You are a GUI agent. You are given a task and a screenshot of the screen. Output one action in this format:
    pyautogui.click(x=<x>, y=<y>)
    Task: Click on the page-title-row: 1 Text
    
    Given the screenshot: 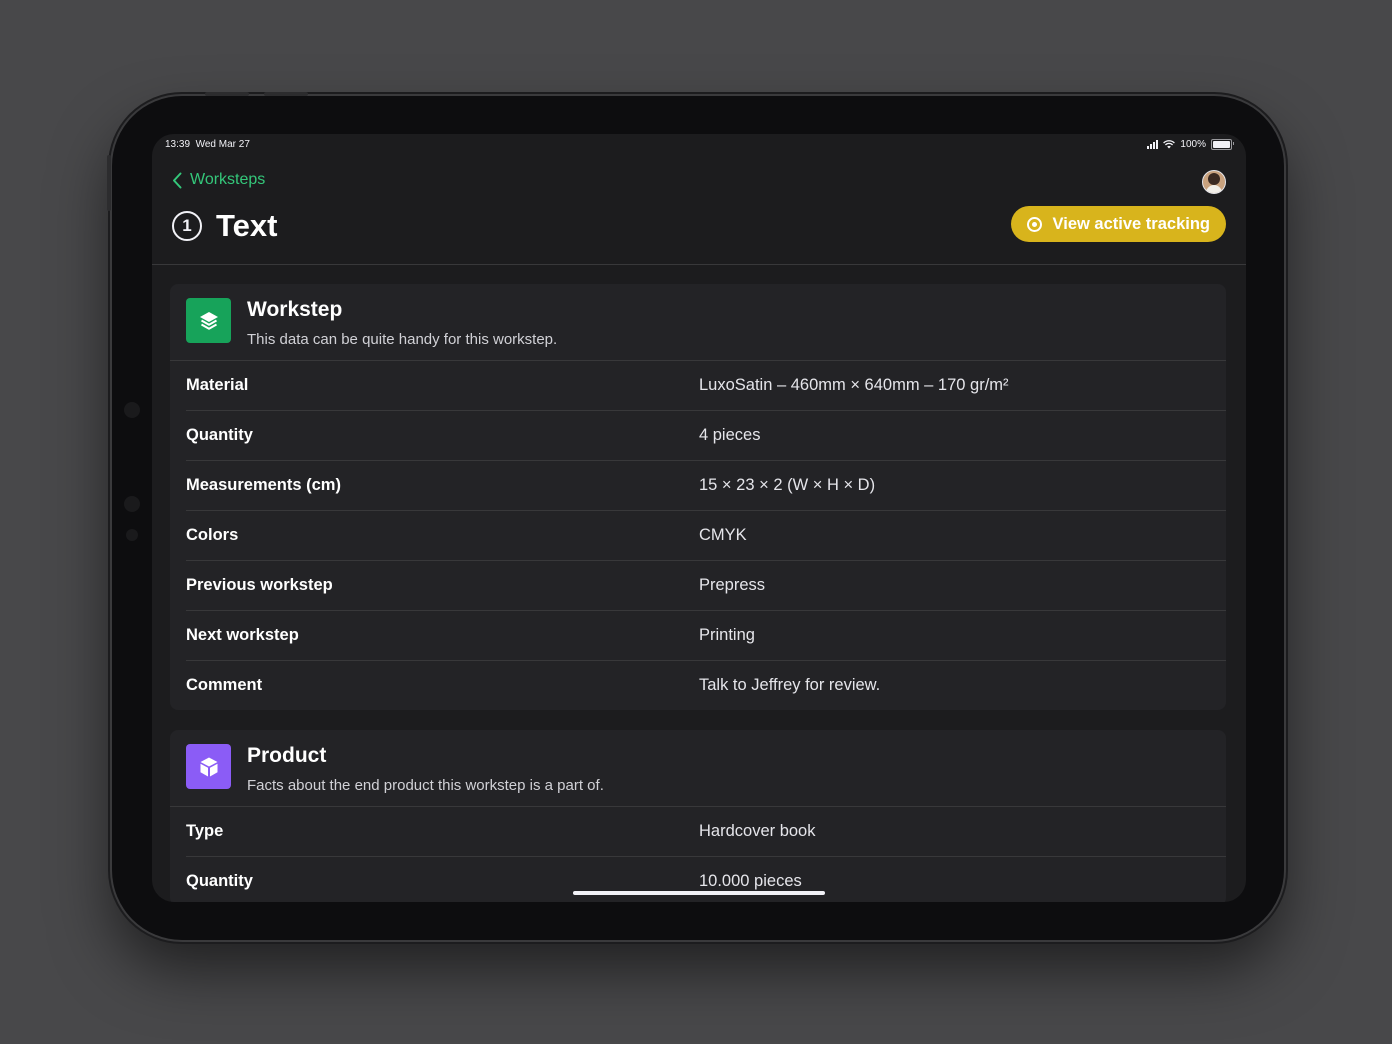 What is the action you would take?
    pyautogui.click(x=224, y=226)
    